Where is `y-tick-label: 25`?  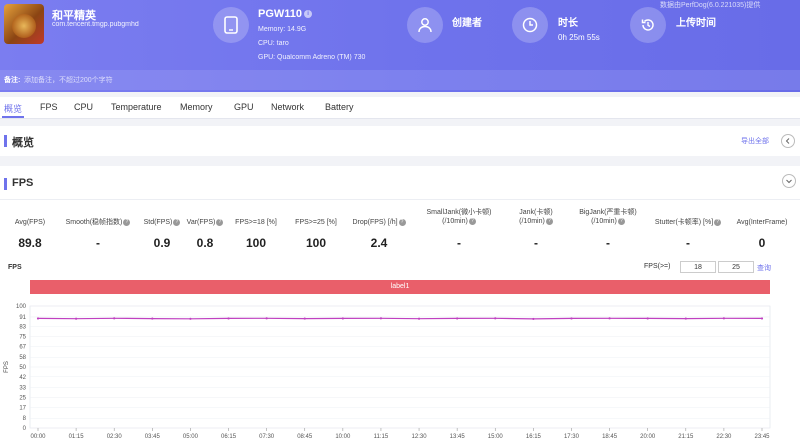 y-tick-label: 25 is located at coordinates (22, 399).